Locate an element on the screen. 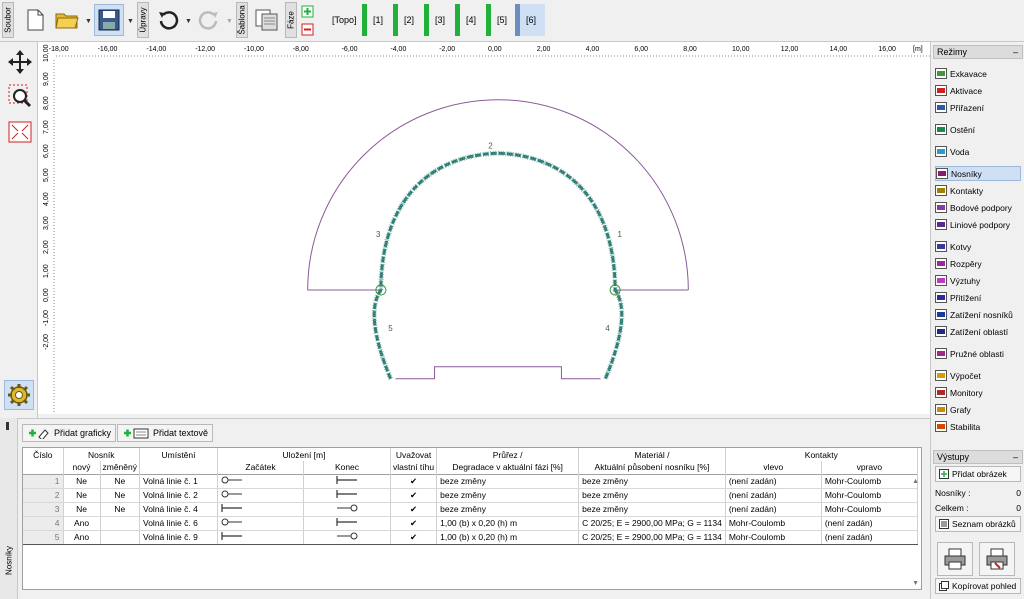 The image size is (1024, 599). picture-list-button: Seznam obrázků is located at coordinates (978, 524).